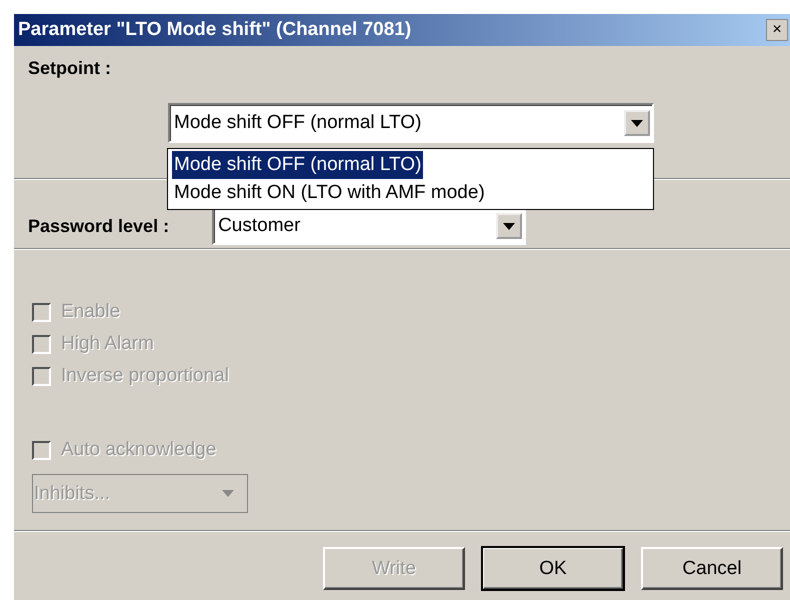 This screenshot has height=600, width=790. What do you see at coordinates (298, 165) in the screenshot?
I see `dropdown-option: Mode shift OFF (normal LTO)` at bounding box center [298, 165].